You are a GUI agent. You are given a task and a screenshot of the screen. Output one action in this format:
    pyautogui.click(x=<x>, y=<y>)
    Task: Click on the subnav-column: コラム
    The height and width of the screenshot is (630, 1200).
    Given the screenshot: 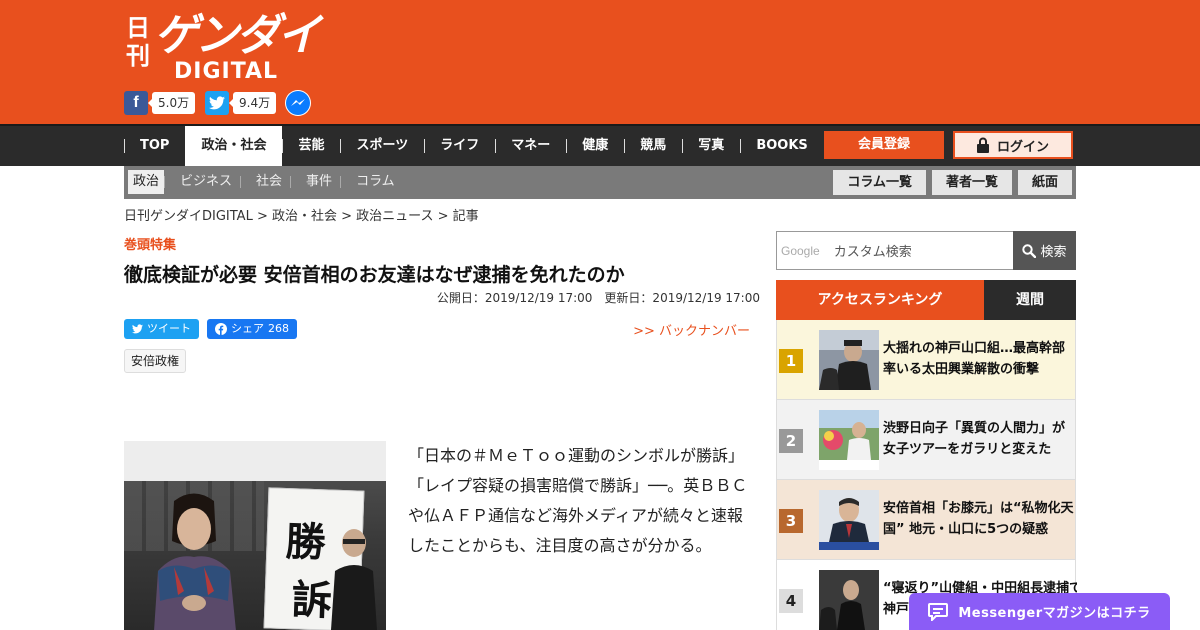 What is the action you would take?
    pyautogui.click(x=371, y=182)
    